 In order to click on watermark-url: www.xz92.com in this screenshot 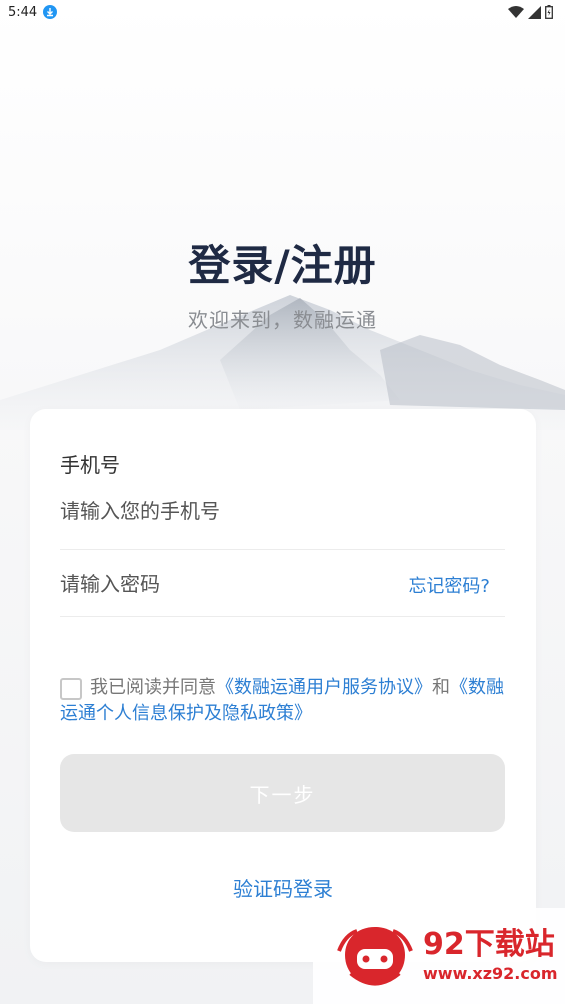, I will do `click(490, 973)`.